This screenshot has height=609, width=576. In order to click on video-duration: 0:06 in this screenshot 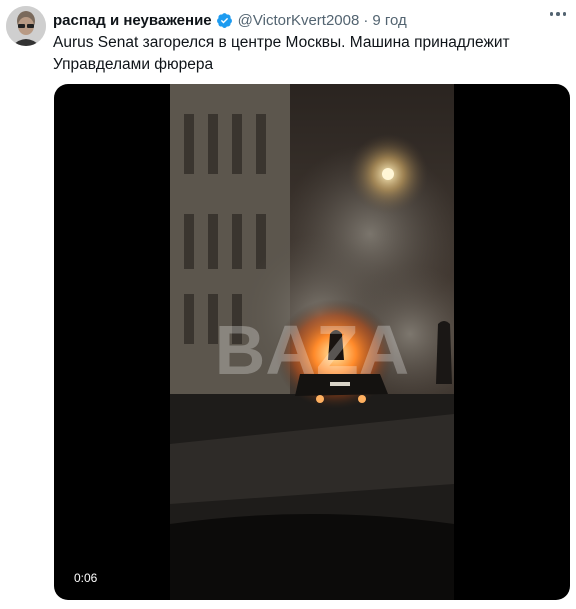, I will do `click(86, 578)`.